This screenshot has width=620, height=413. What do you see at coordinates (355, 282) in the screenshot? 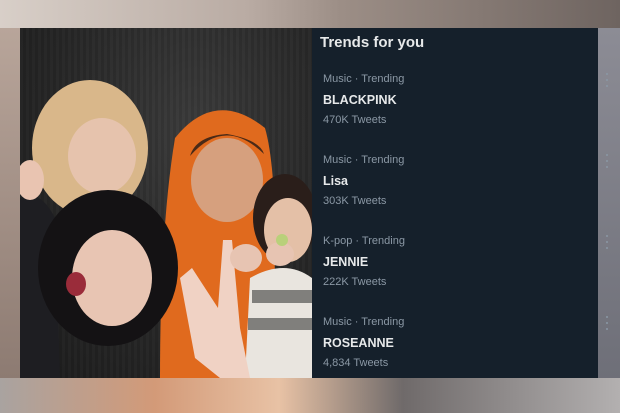
I see `trend-count: 222K Tweets` at bounding box center [355, 282].